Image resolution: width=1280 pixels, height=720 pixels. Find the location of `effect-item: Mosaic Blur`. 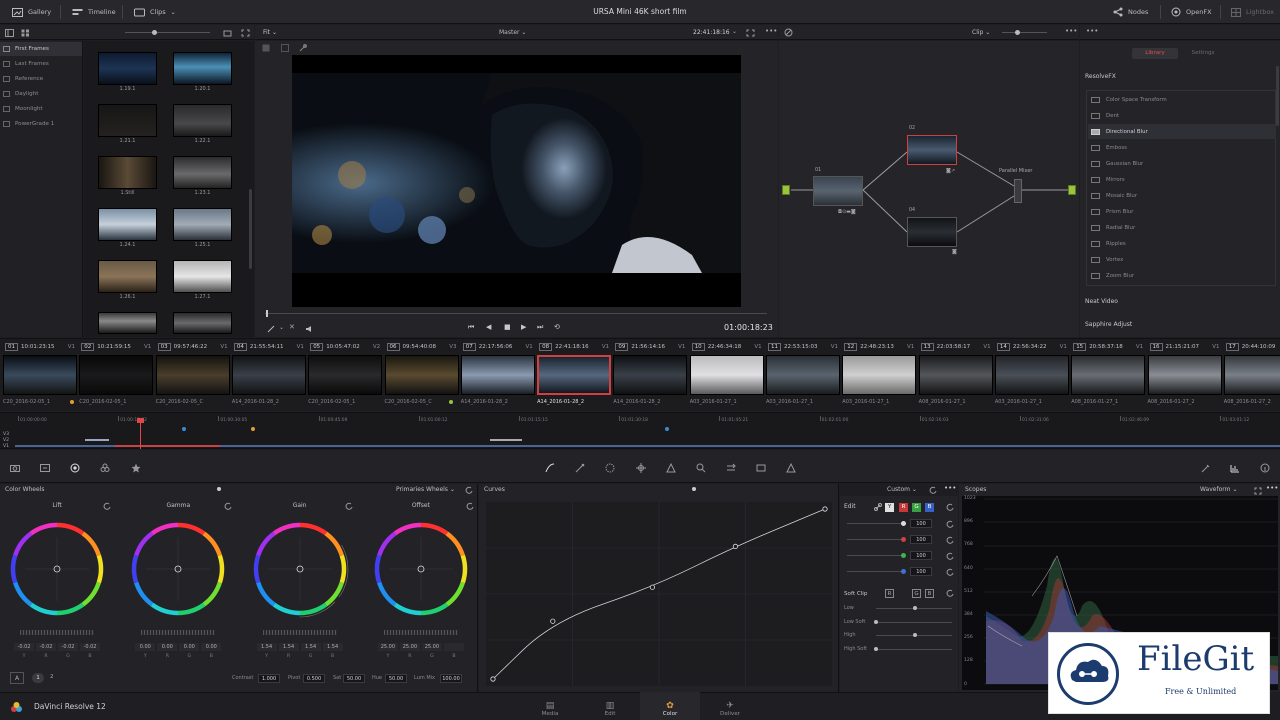

effect-item: Mosaic Blur is located at coordinates (1182, 195).